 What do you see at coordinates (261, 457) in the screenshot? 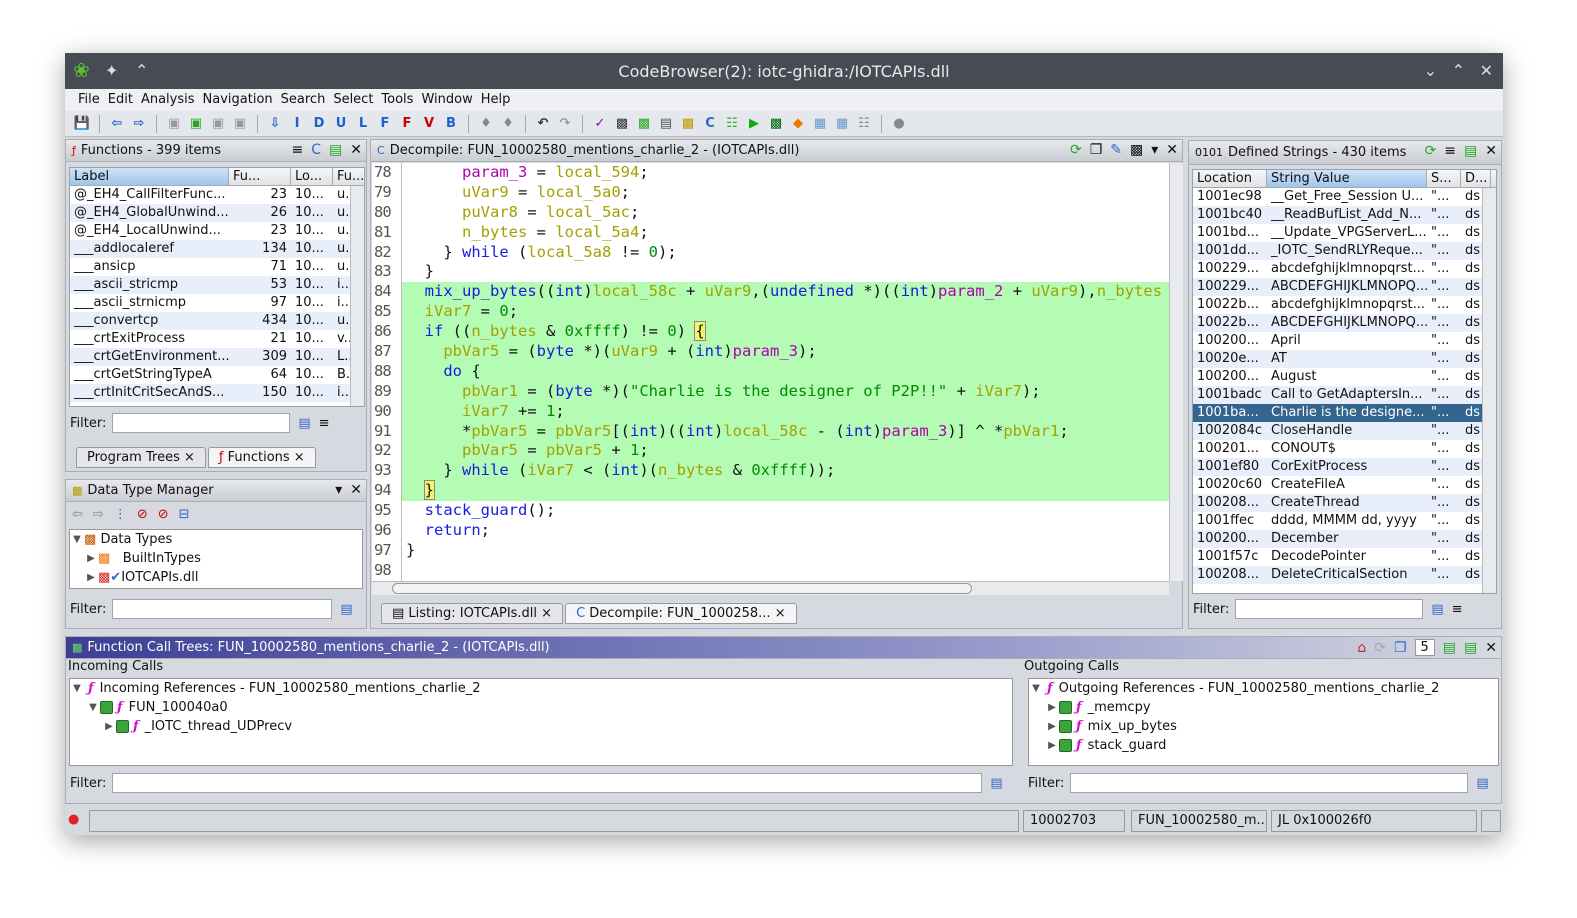
I see `tab-functions: ƒ Functions ×` at bounding box center [261, 457].